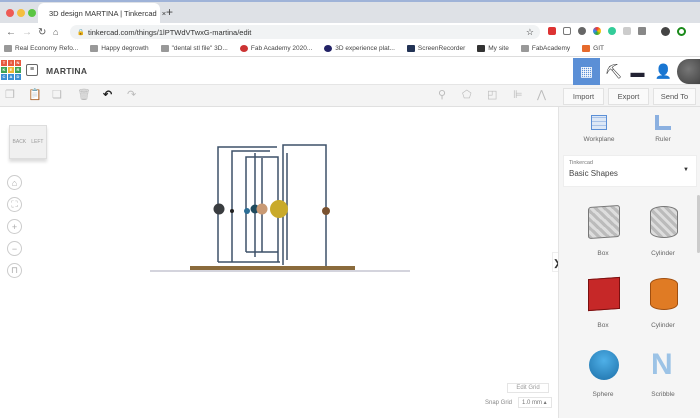 This screenshot has height=418, width=700. What do you see at coordinates (81, 32) in the screenshot?
I see `lock-icon: 🔒` at bounding box center [81, 32].